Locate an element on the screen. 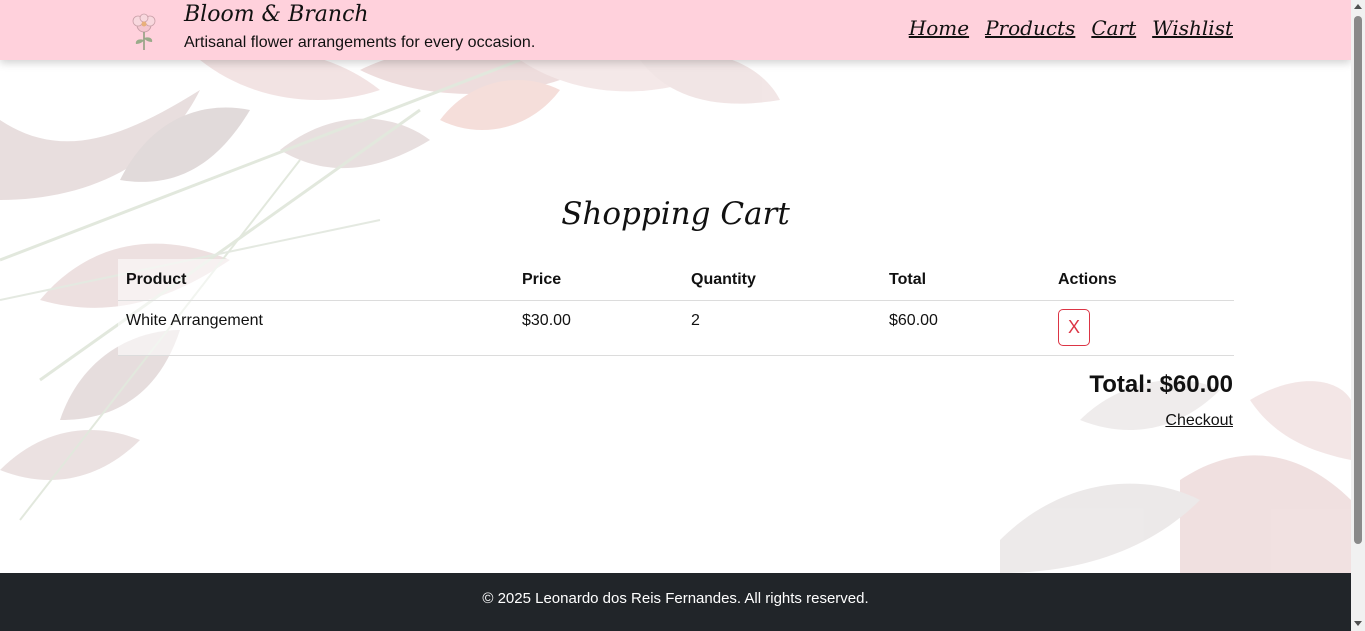 The height and width of the screenshot is (631, 1365). brand-name: Bloom & Branch is located at coordinates (276, 14).